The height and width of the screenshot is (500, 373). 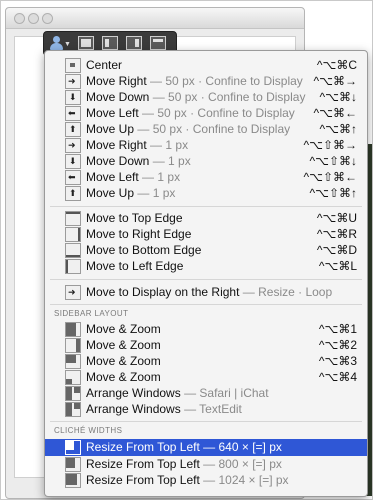 I want to click on menu-item-arrange-safari-ichat: Arrange Windows — Safari | iChat, so click(x=206, y=393).